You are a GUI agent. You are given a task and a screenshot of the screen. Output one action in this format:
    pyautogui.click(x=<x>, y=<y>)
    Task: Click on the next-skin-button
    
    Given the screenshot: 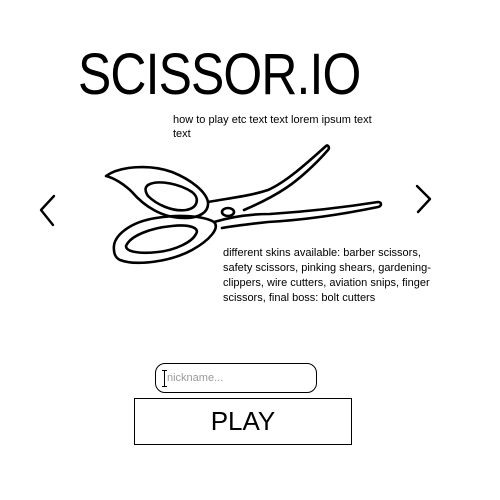 What is the action you would take?
    pyautogui.click(x=423, y=201)
    